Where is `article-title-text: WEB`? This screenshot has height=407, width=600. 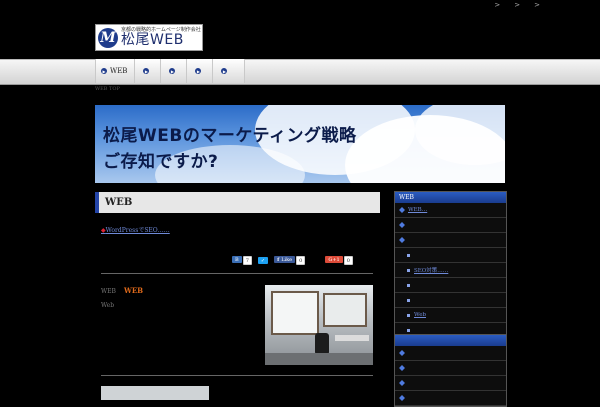
article-title-text: WEB is located at coordinates (133, 290).